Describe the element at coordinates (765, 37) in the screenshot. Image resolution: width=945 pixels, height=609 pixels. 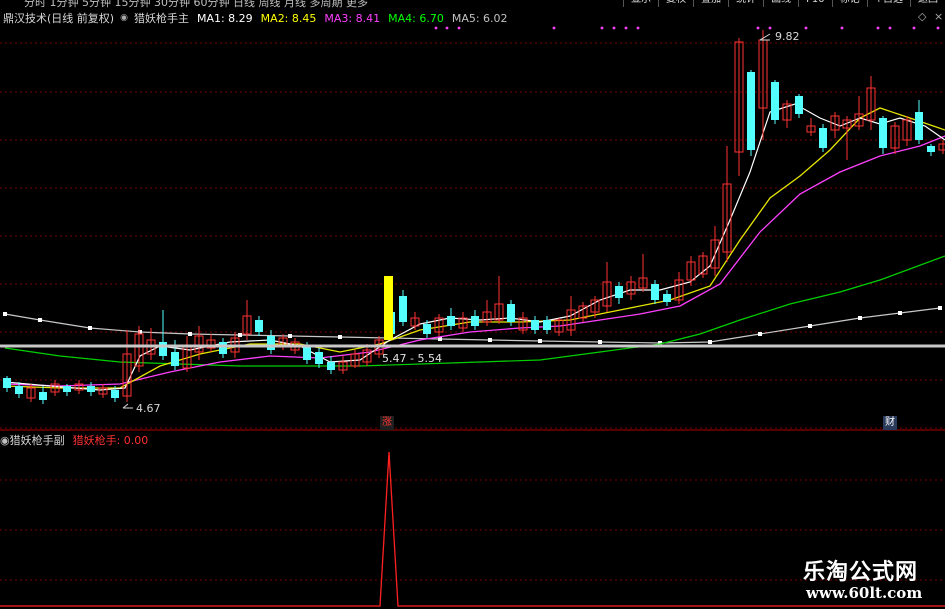
I see `high-pointer` at that location.